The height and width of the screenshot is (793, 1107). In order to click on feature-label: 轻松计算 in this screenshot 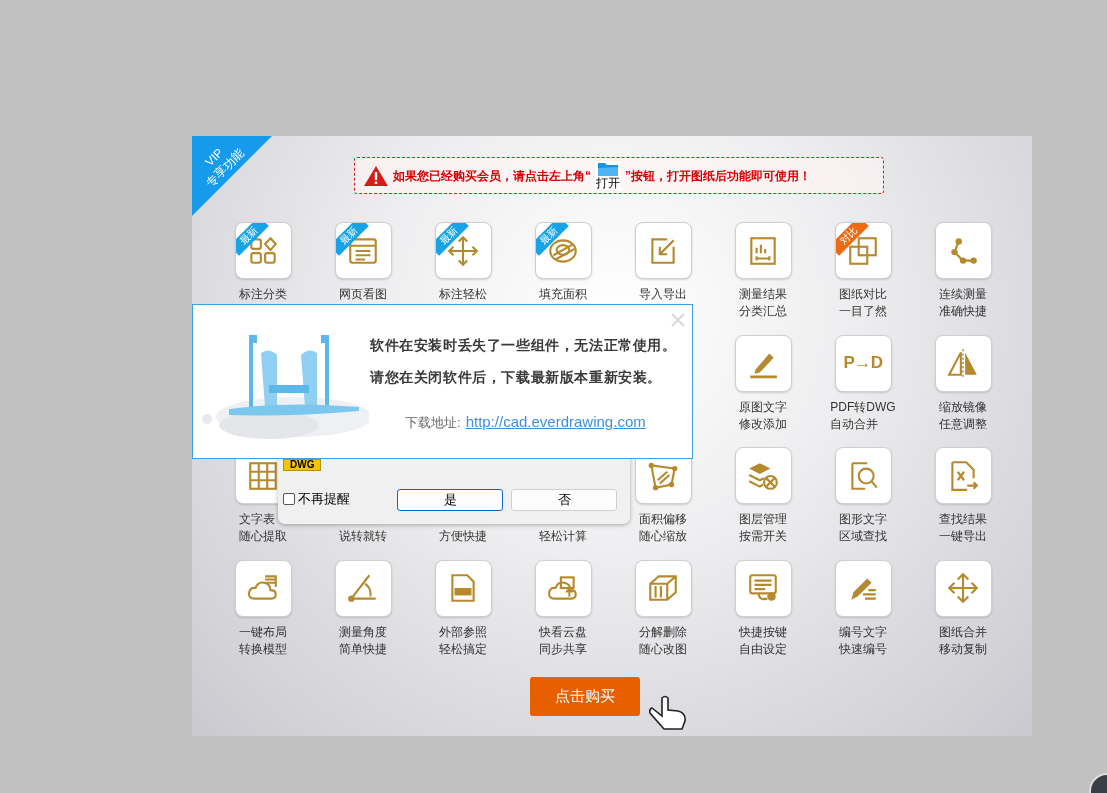, I will do `click(563, 536)`.